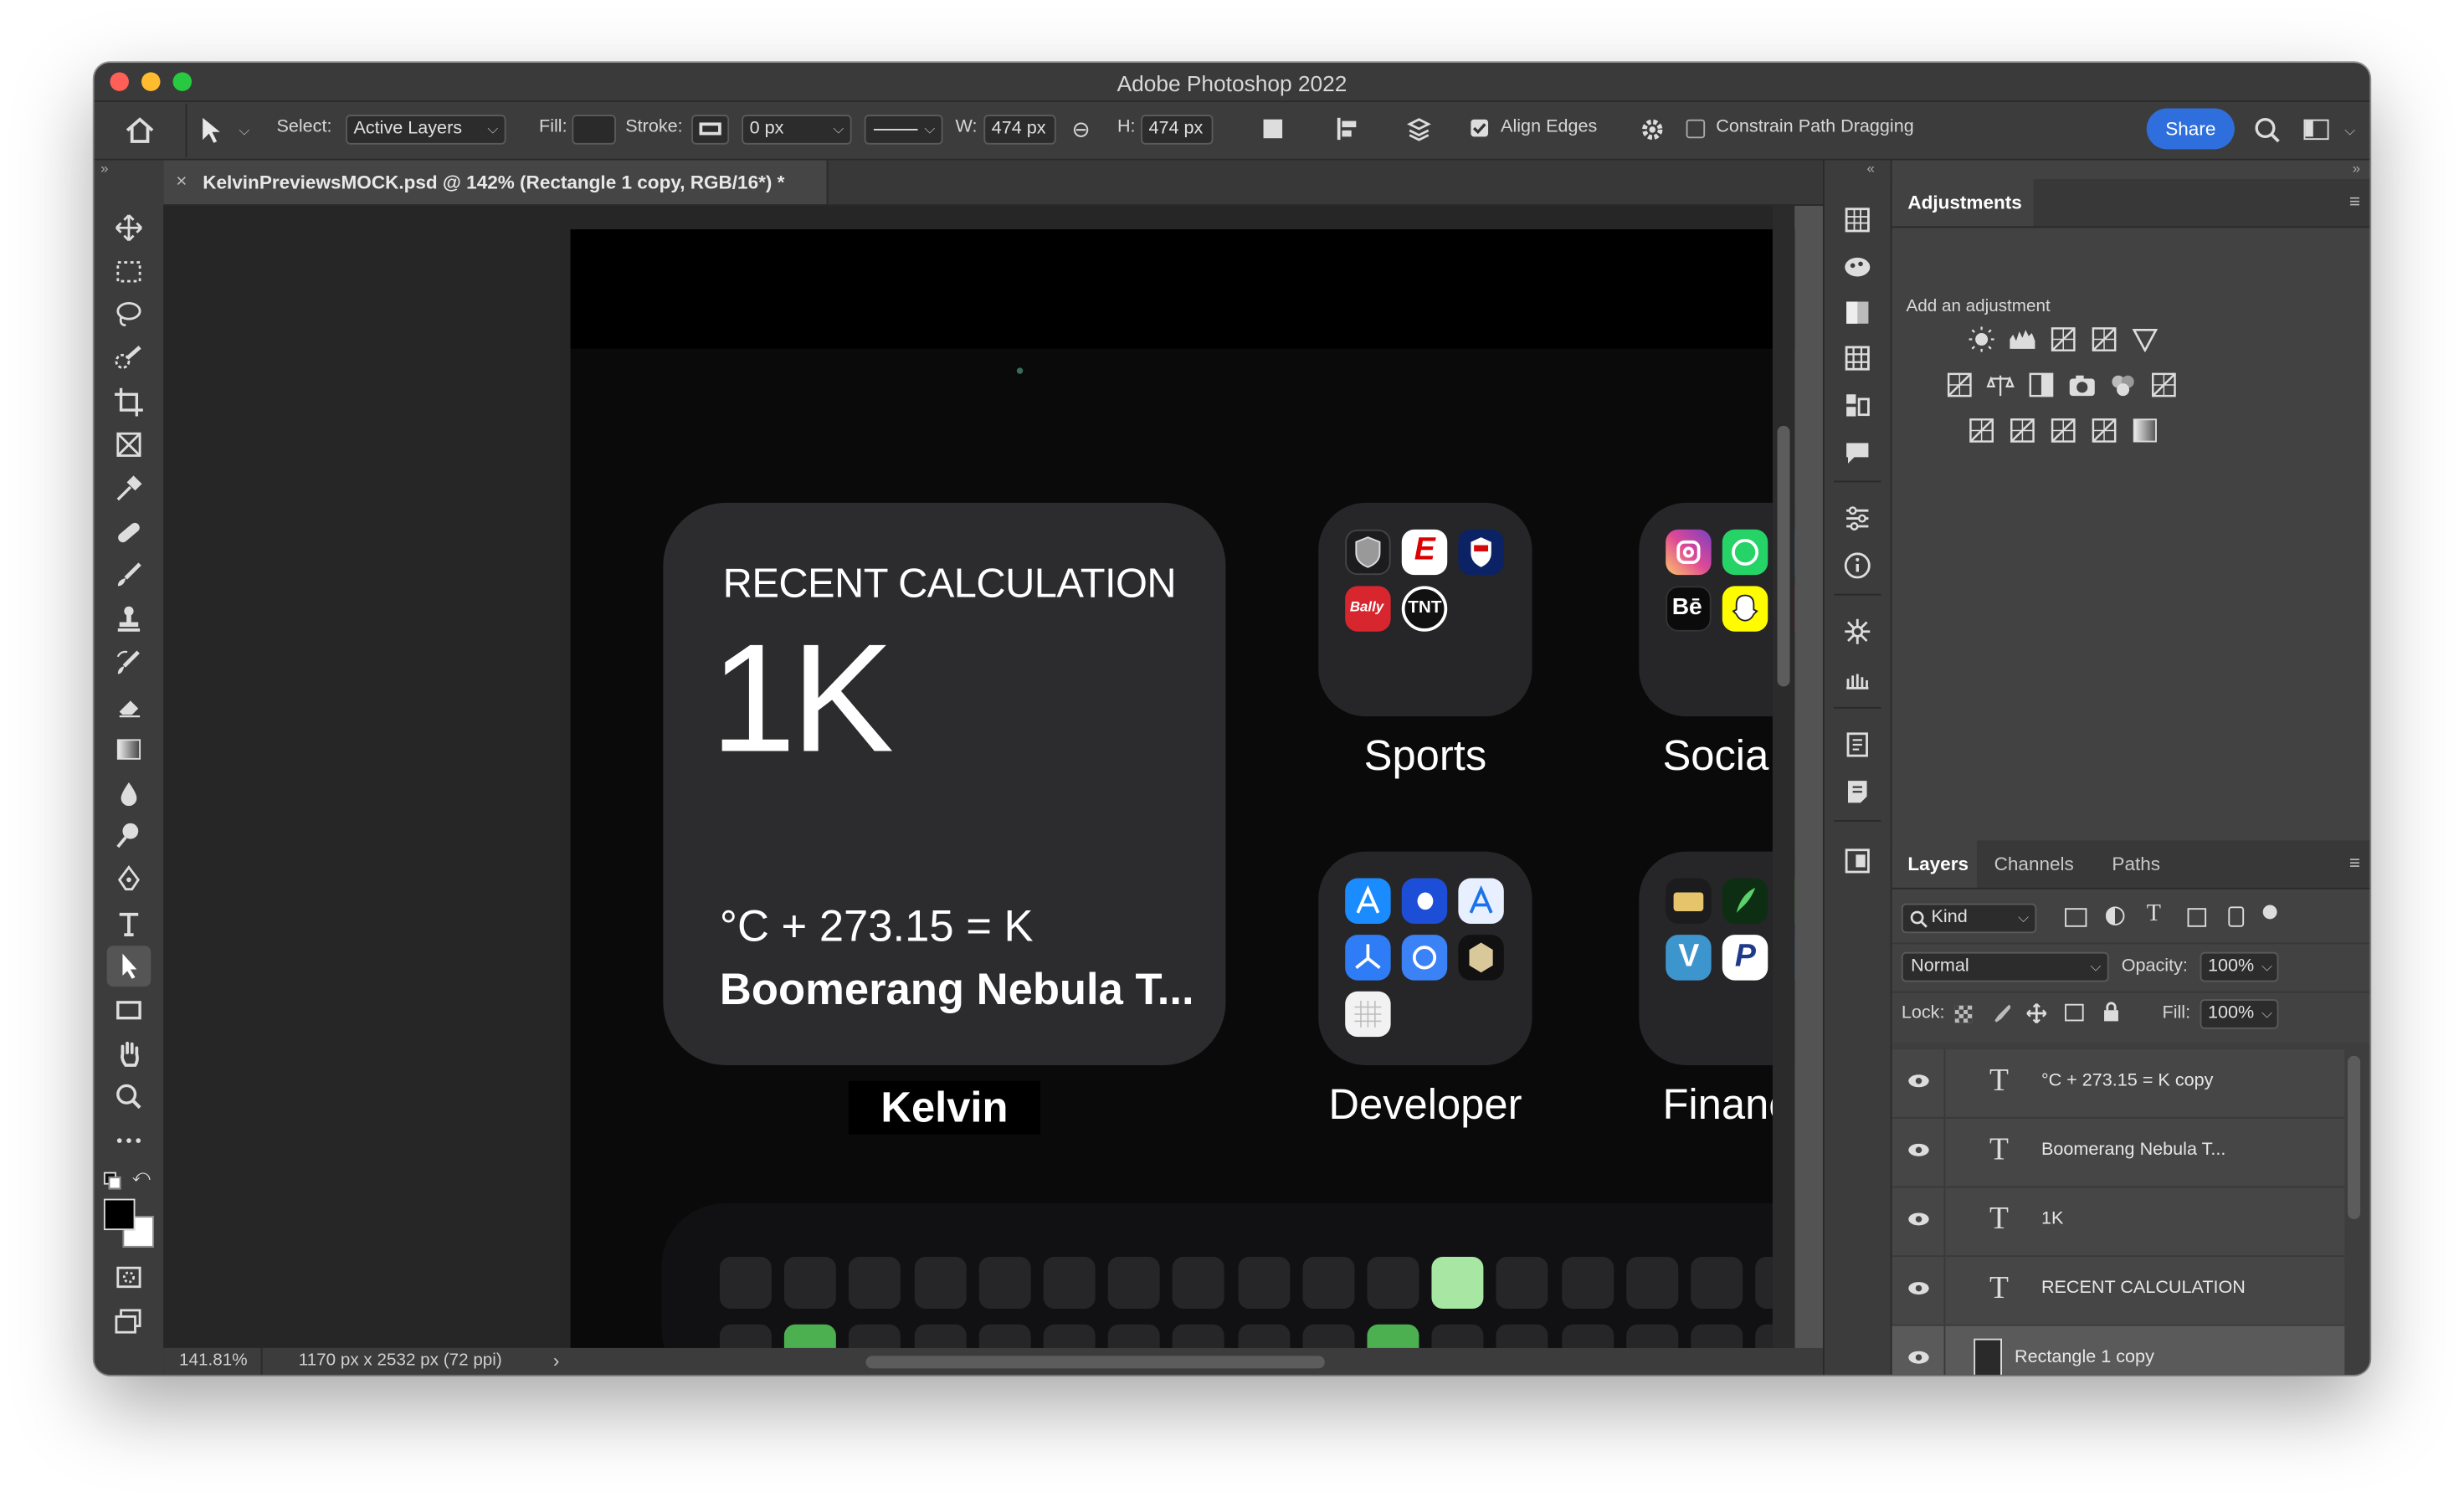  Describe the element at coordinates (129, 1096) in the screenshot. I see `zoom-tool-icon` at that location.